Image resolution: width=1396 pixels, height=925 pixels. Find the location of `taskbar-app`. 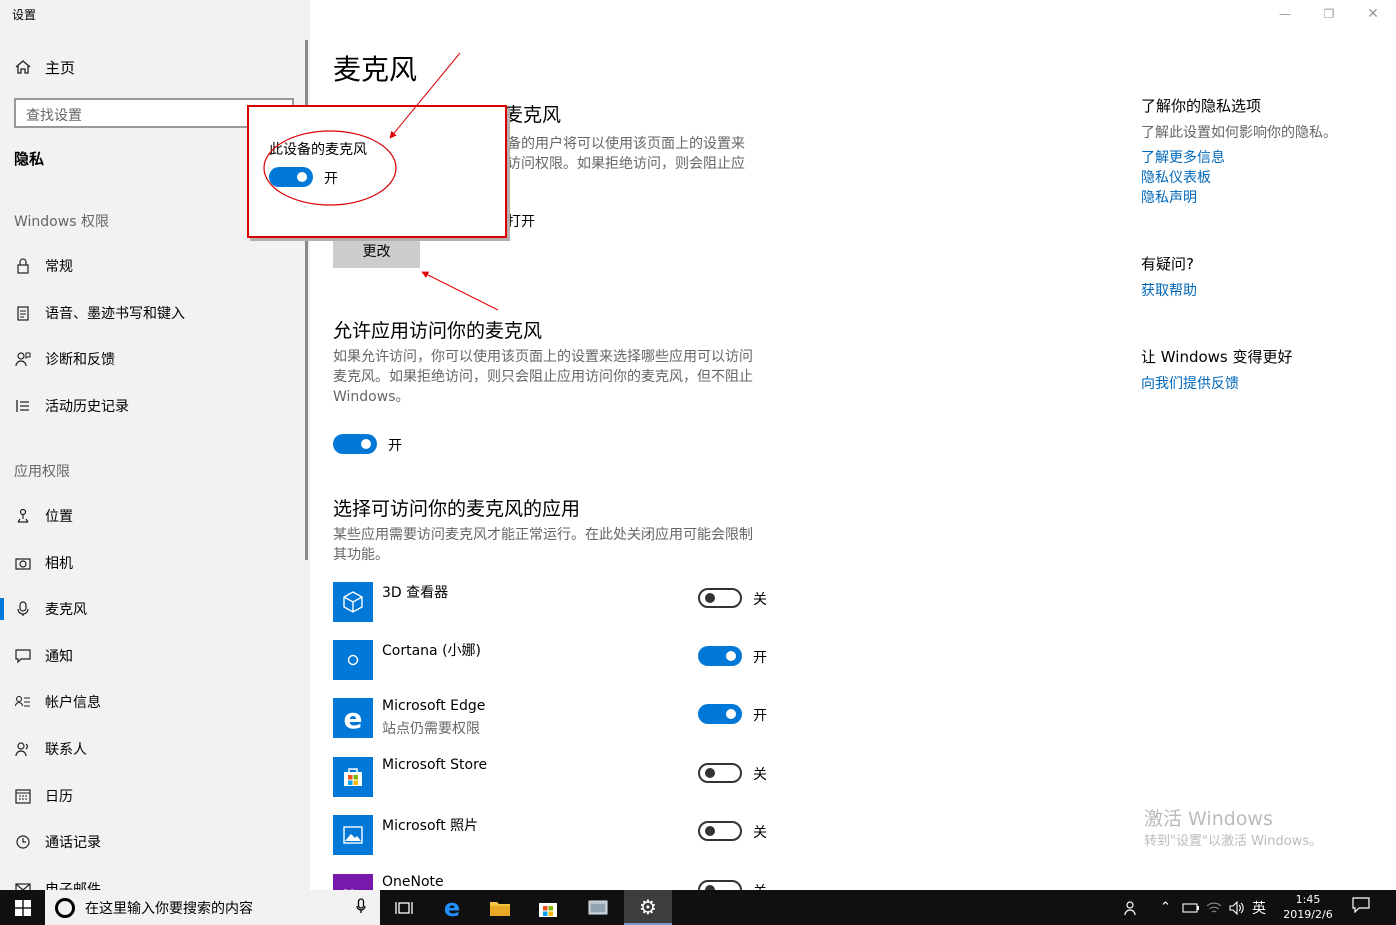

taskbar-app is located at coordinates (598, 907).